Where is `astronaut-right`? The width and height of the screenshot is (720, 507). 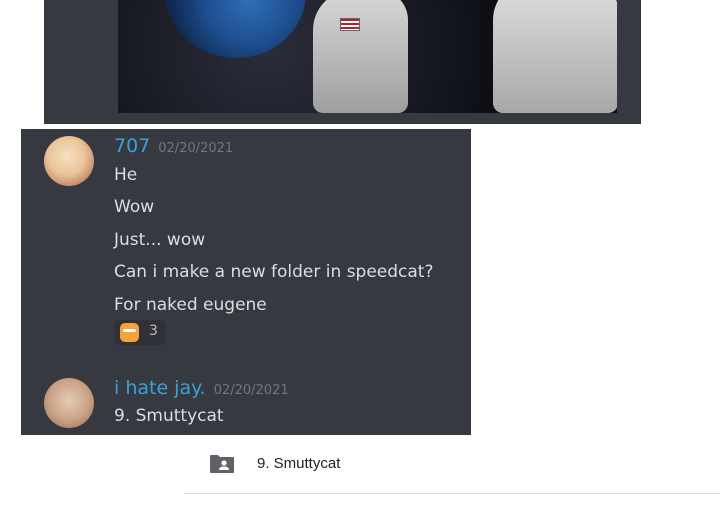
astronaut-right is located at coordinates (555, 56).